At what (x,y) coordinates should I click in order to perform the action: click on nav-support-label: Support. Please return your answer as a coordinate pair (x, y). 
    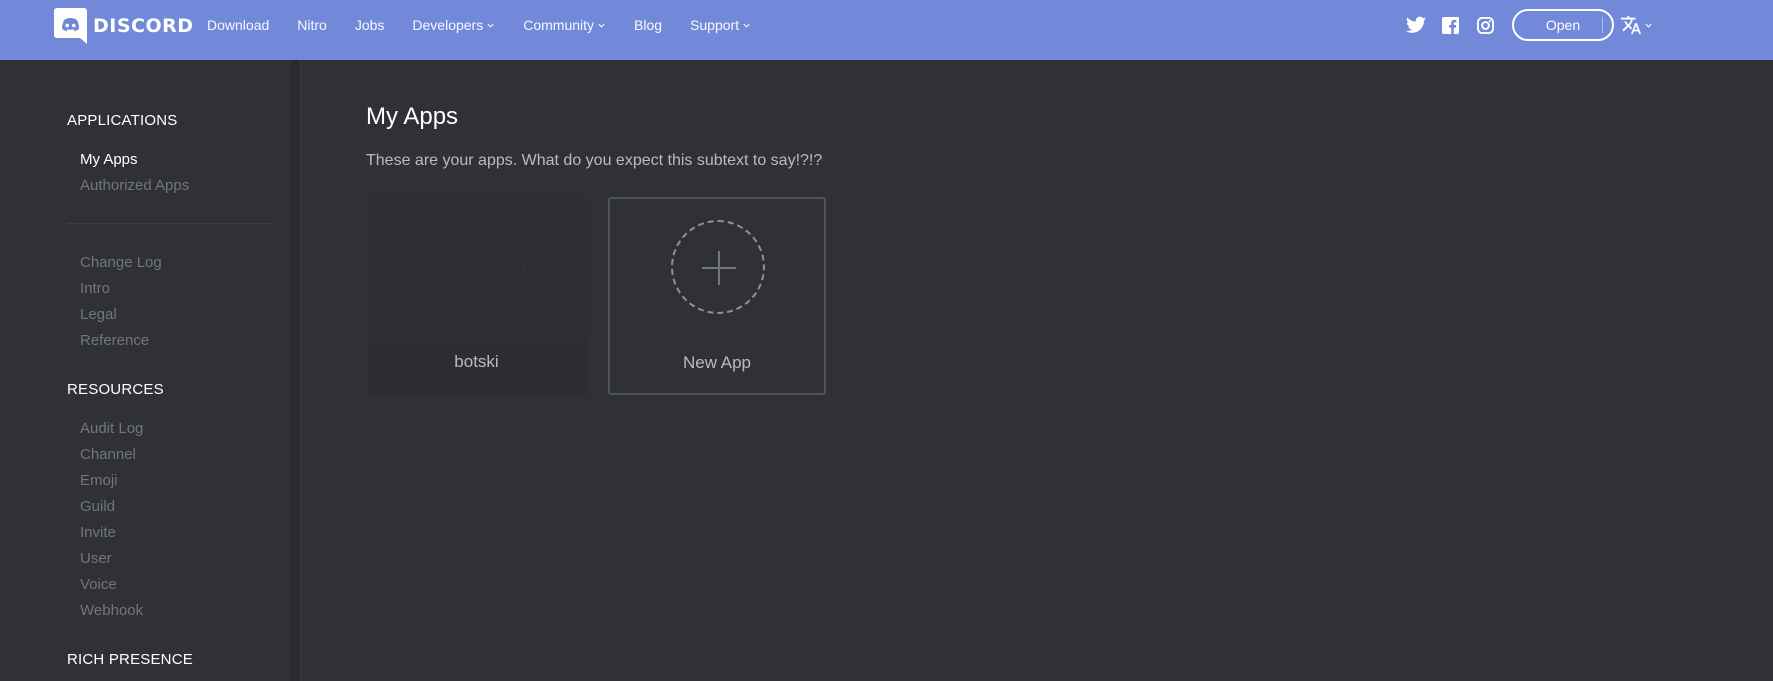
    Looking at the image, I should click on (715, 25).